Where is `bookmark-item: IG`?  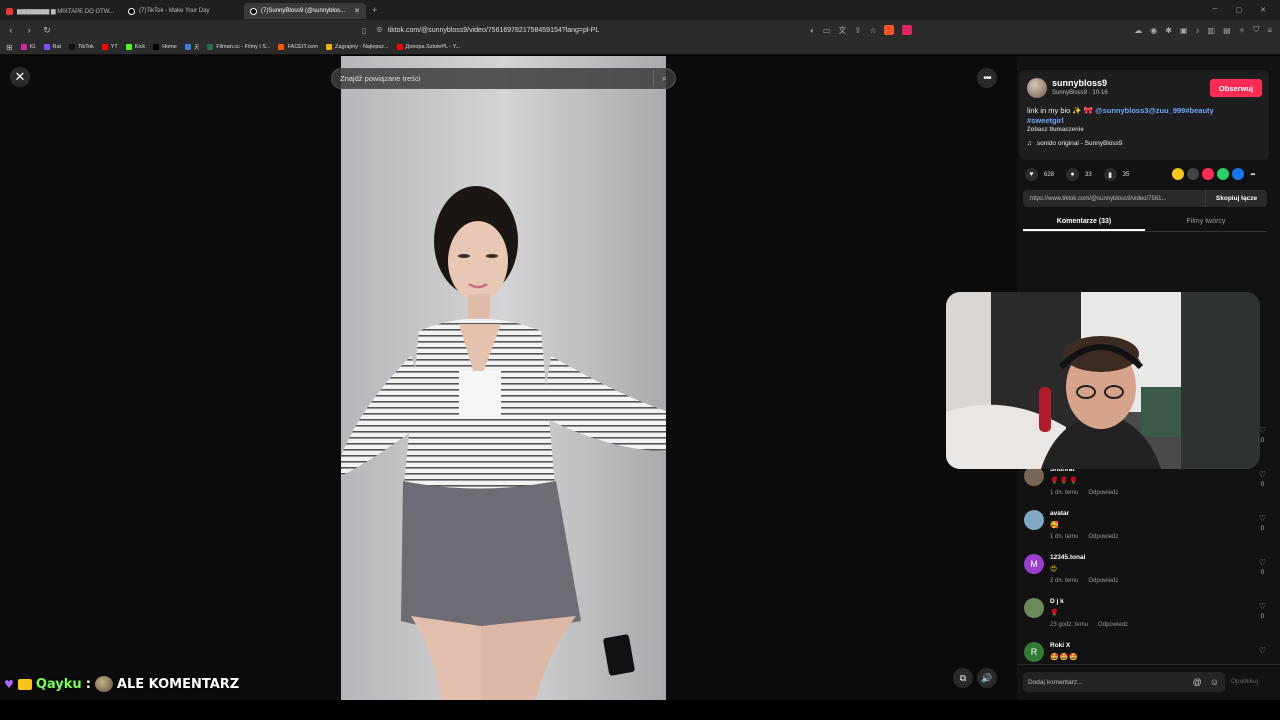 bookmark-item: IG is located at coordinates (28, 47).